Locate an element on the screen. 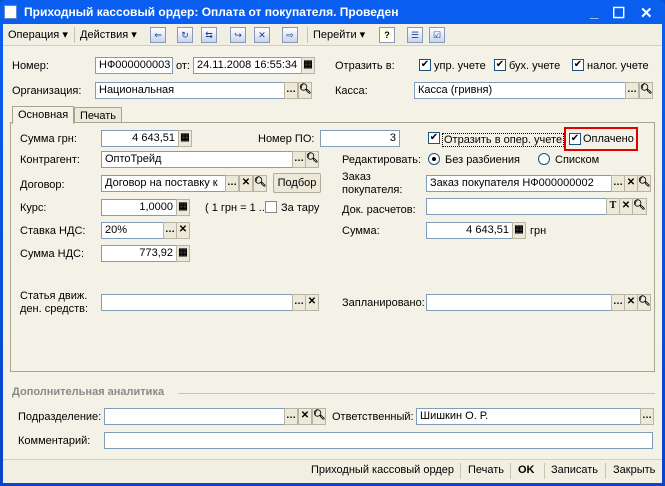  ok-button: OK is located at coordinates (526, 470).